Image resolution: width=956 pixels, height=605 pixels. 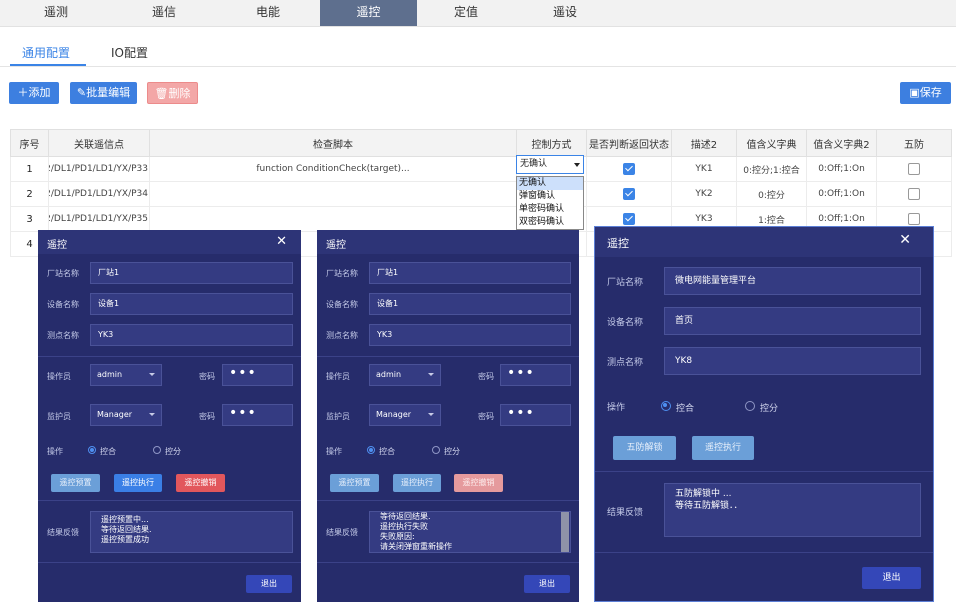 What do you see at coordinates (550, 209) in the screenshot?
I see `option-single-password: 单密码确认` at bounding box center [550, 209].